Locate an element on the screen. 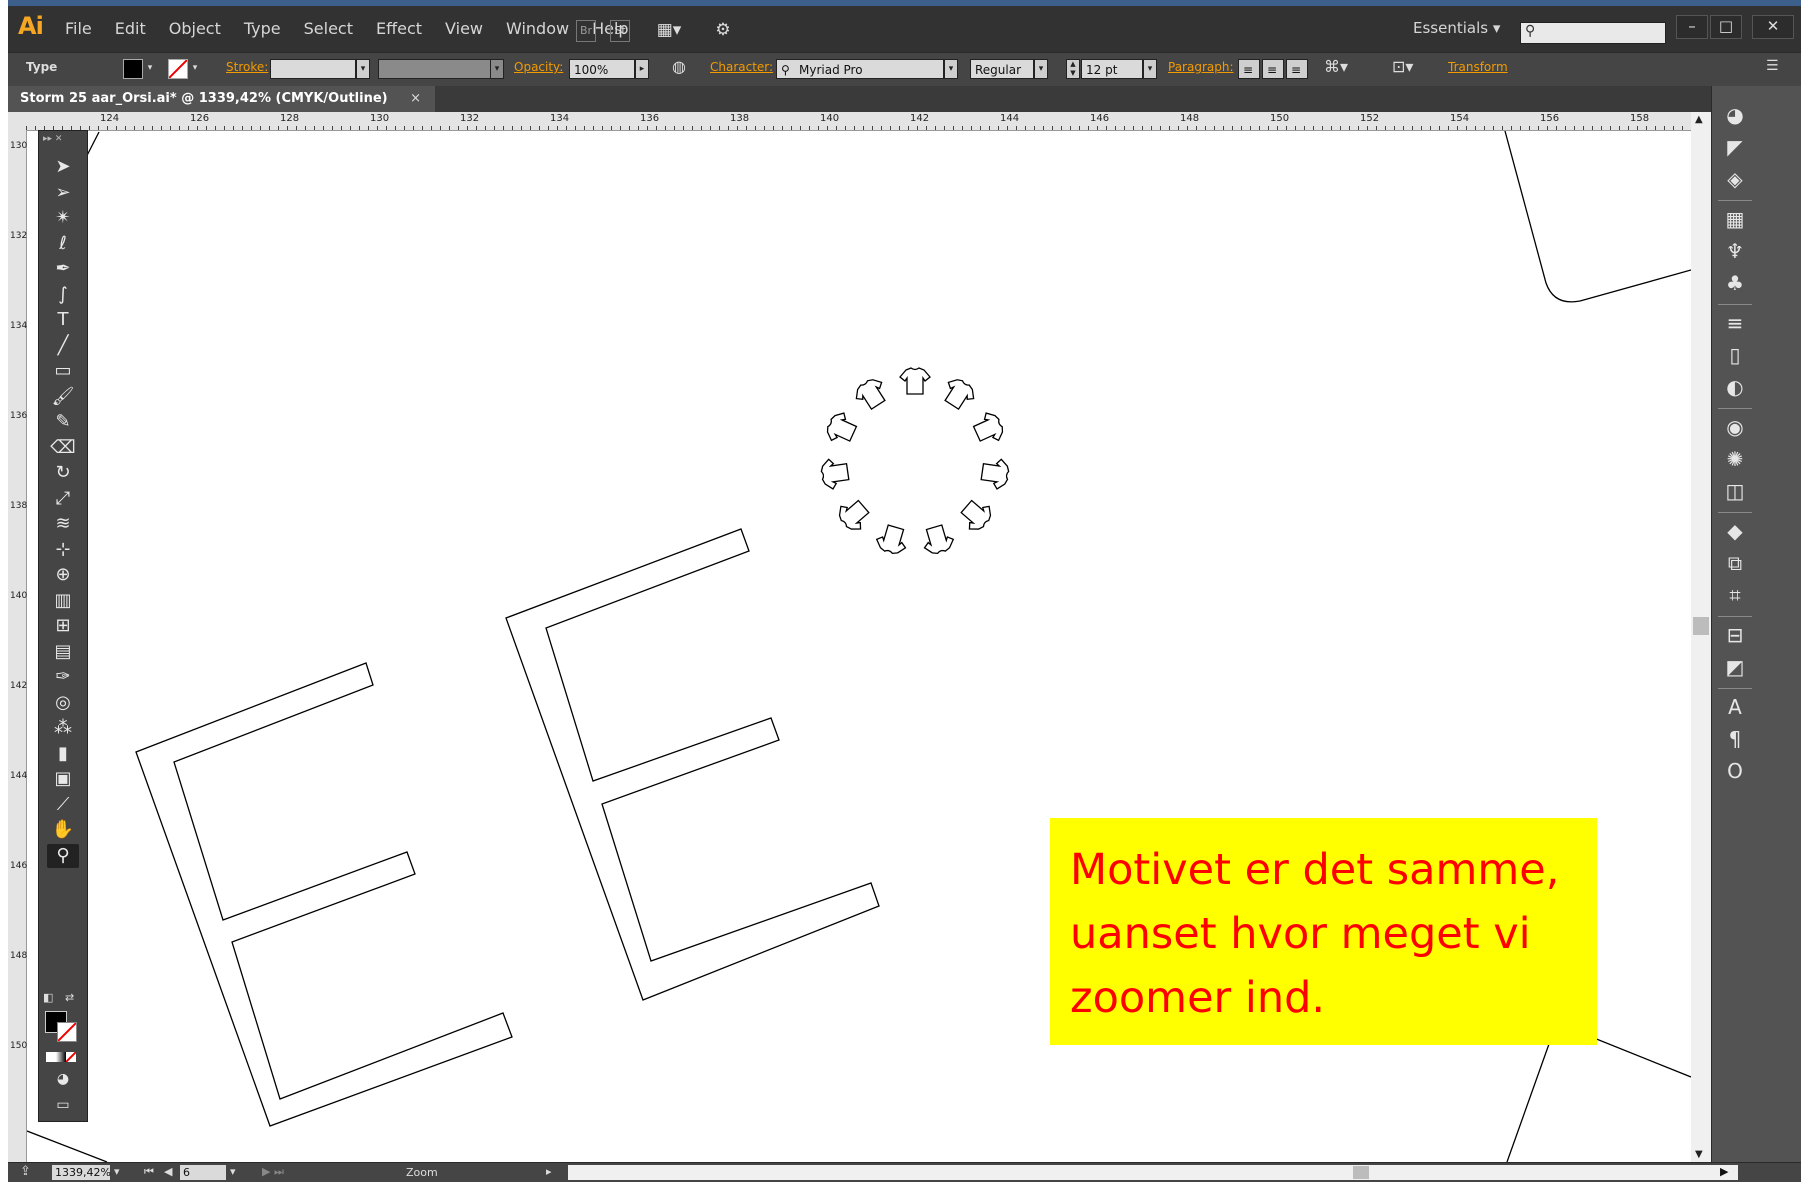 The width and height of the screenshot is (1801, 1182). status-menu-icon: ▸ is located at coordinates (549, 1171).